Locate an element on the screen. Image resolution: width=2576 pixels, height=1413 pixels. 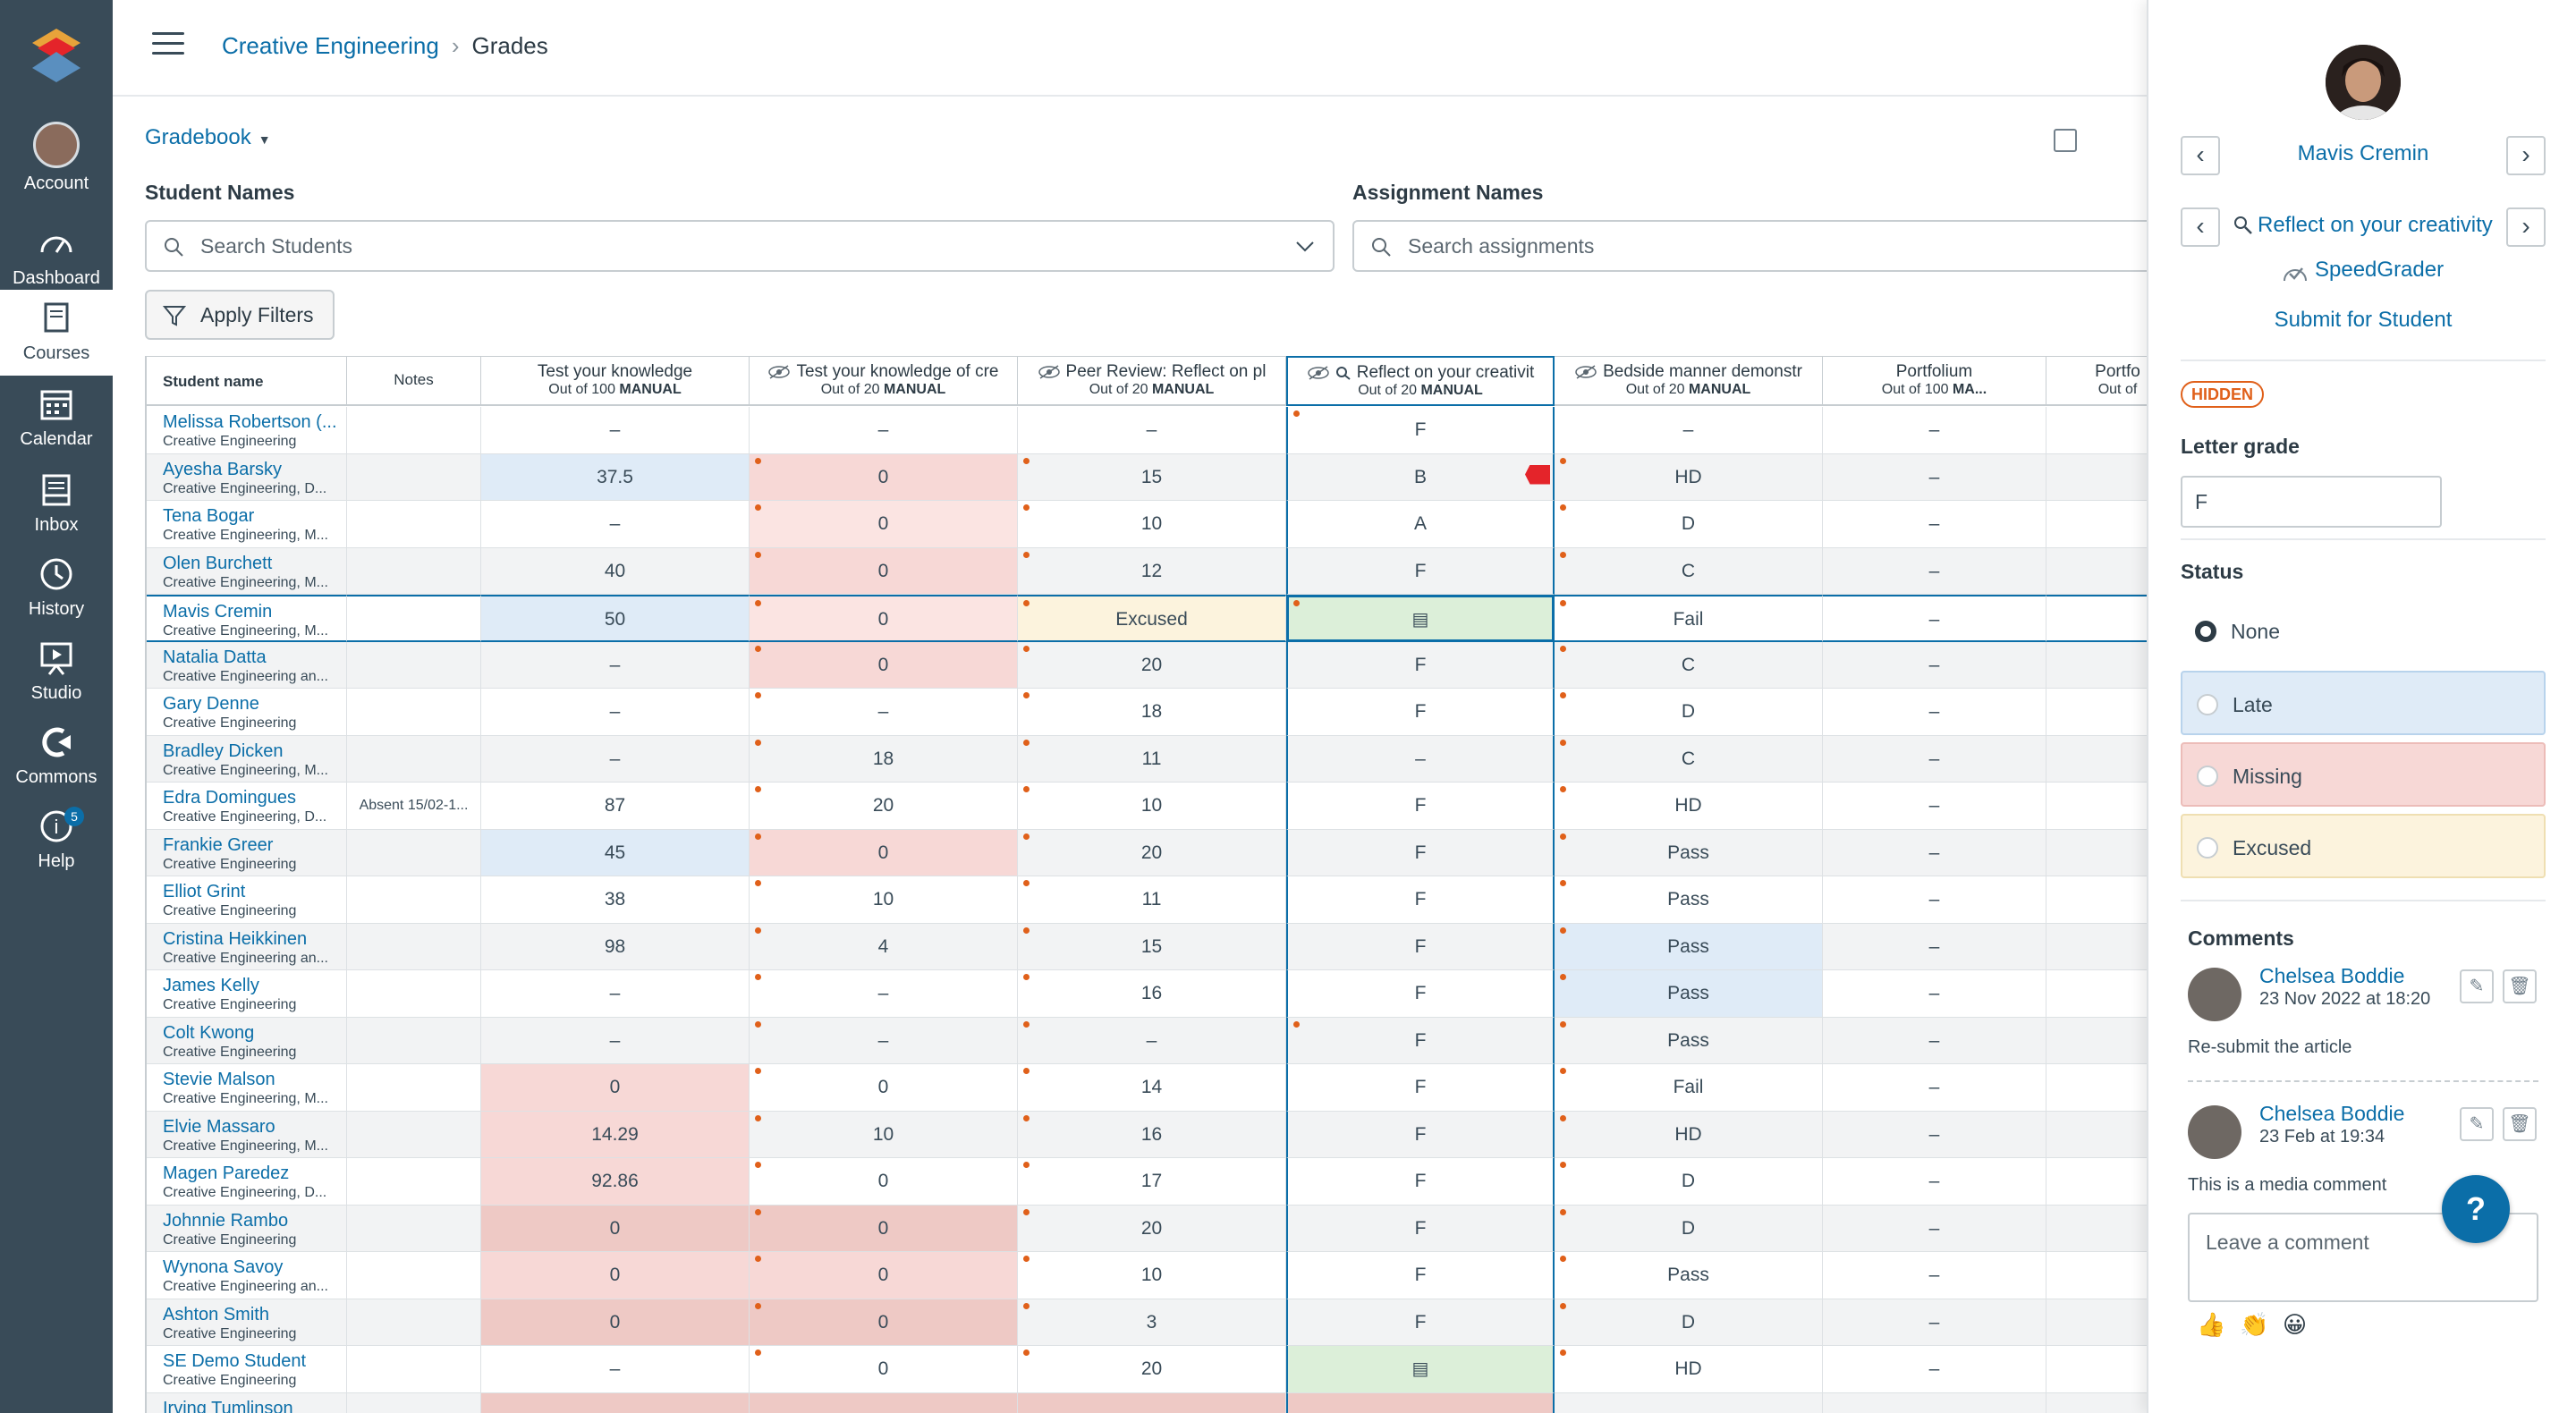
student-name-link: SE Demo Student is located at coordinates (254, 1361).